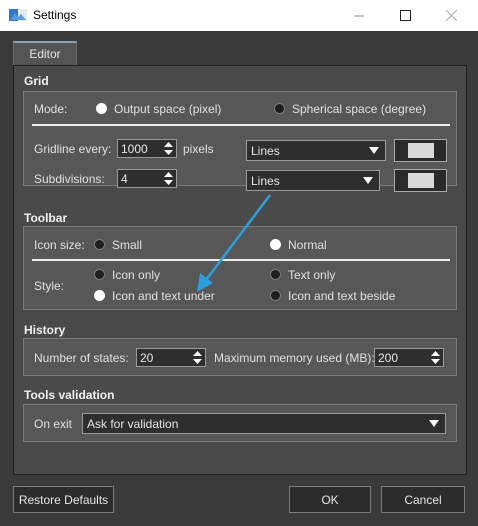 Image resolution: width=478 pixels, height=526 pixels. Describe the element at coordinates (265, 151) in the screenshot. I see `gridline-style-value: Lines` at that location.